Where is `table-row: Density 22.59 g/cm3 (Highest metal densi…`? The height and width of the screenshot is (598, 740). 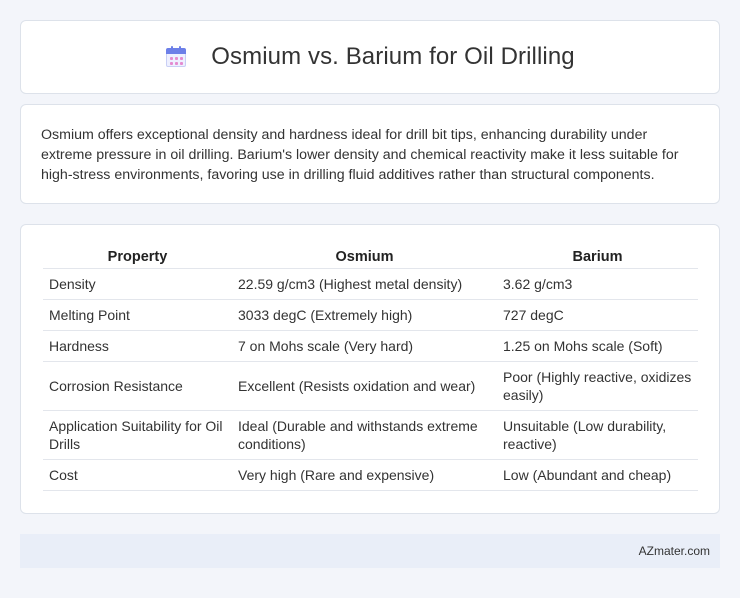
table-row: Density 22.59 g/cm3 (Highest metal densi… is located at coordinates (370, 284).